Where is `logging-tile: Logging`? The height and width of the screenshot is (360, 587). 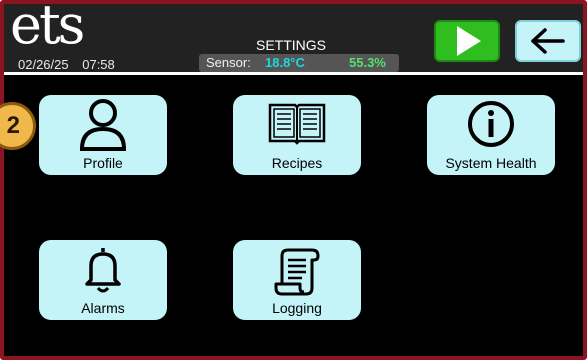
logging-tile: Logging is located at coordinates (297, 280).